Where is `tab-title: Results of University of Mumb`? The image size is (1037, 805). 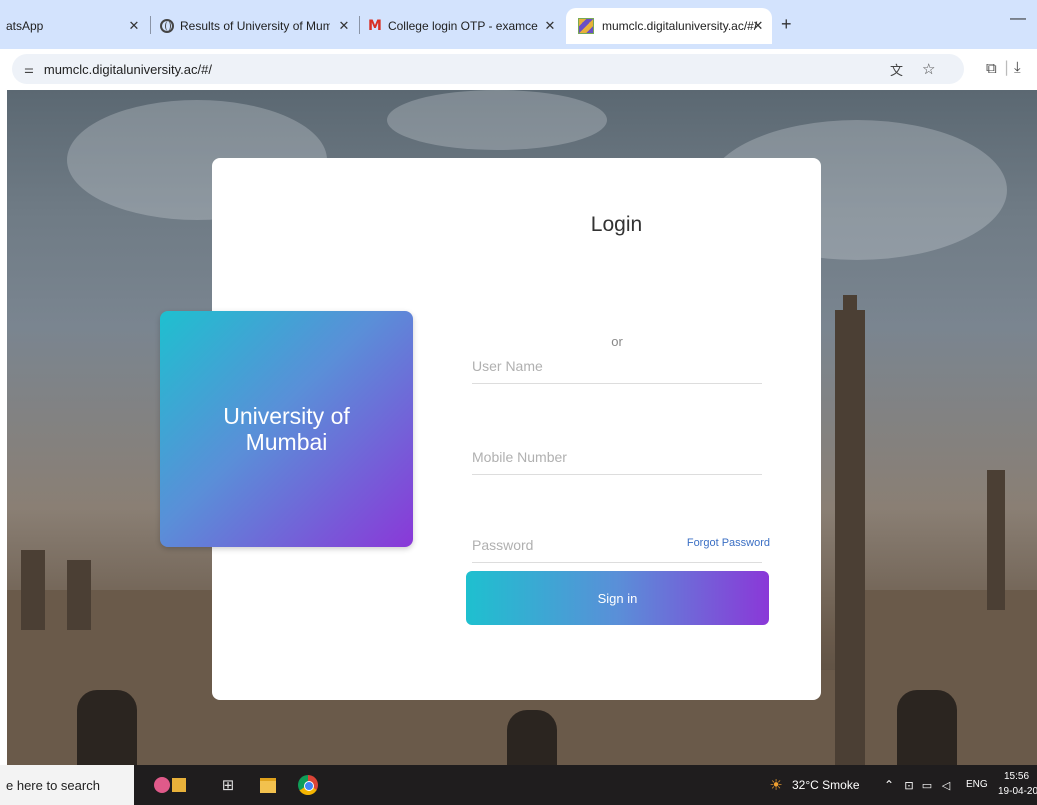 tab-title: Results of University of Mumb is located at coordinates (255, 26).